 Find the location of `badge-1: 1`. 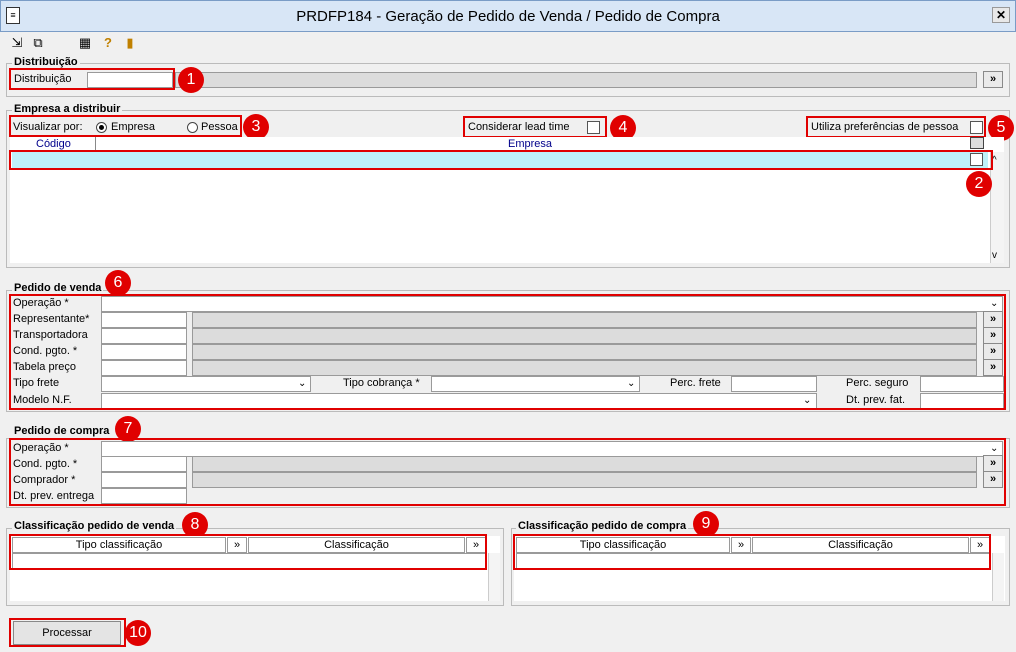

badge-1: 1 is located at coordinates (191, 80).